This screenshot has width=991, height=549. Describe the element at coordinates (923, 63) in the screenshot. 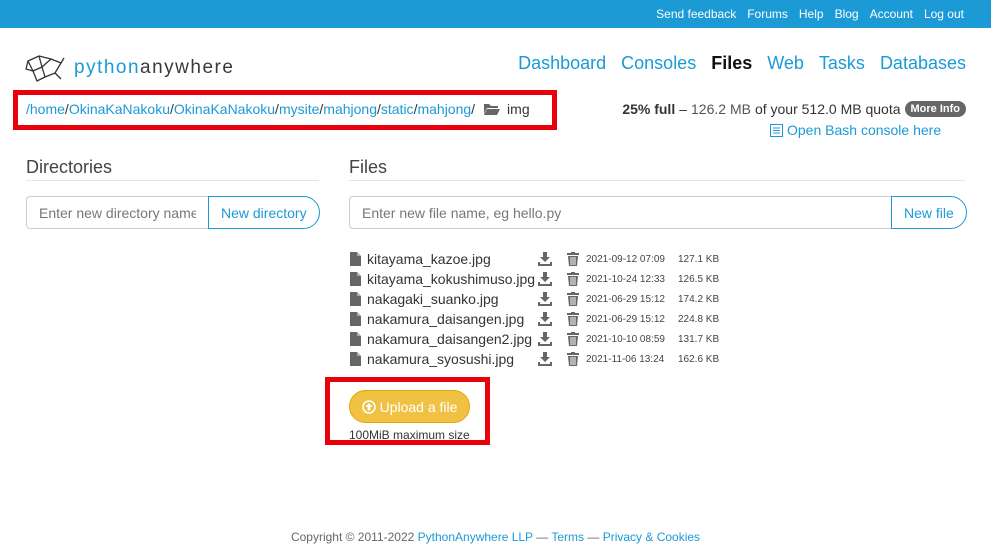

I see `nav-databases: Databases` at that location.